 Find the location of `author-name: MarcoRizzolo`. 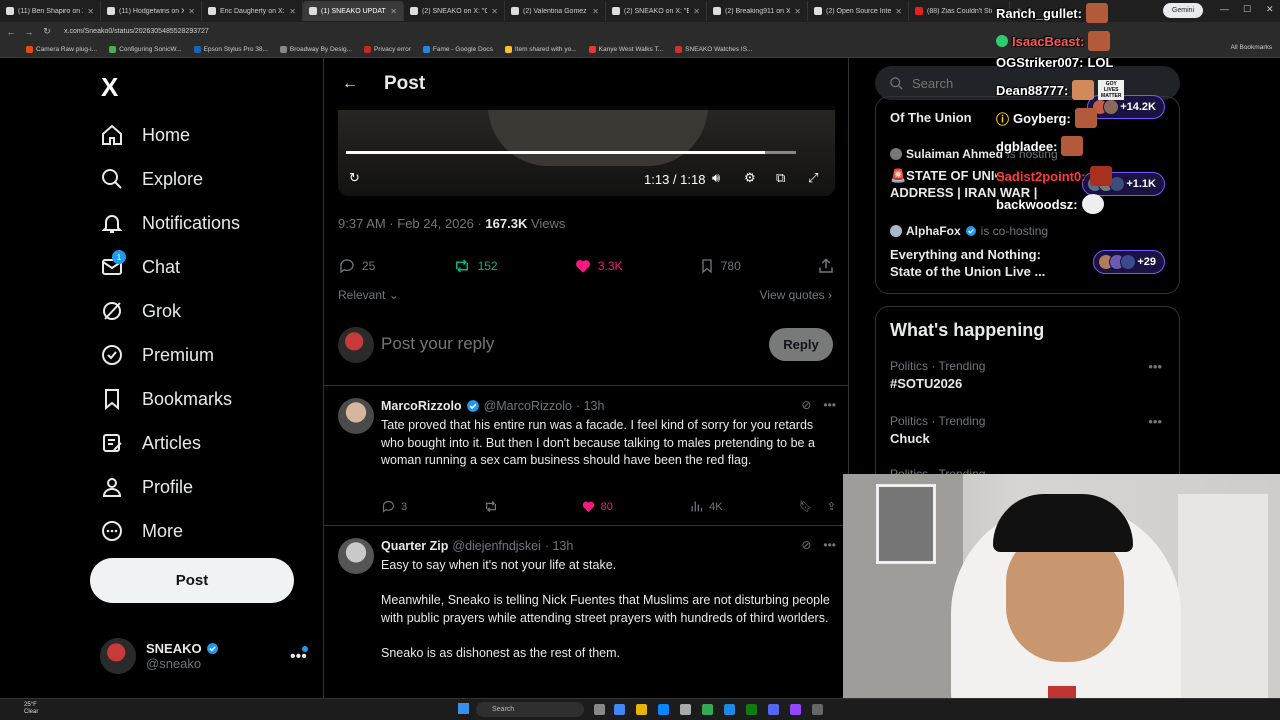

author-name: MarcoRizzolo is located at coordinates (421, 406).